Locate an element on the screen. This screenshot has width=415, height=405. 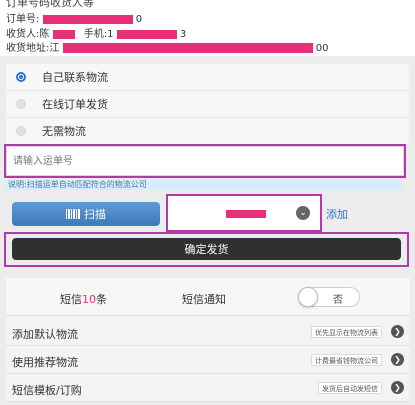
sms-row: 短信10条 短信通知 否 is located at coordinates (208, 297).